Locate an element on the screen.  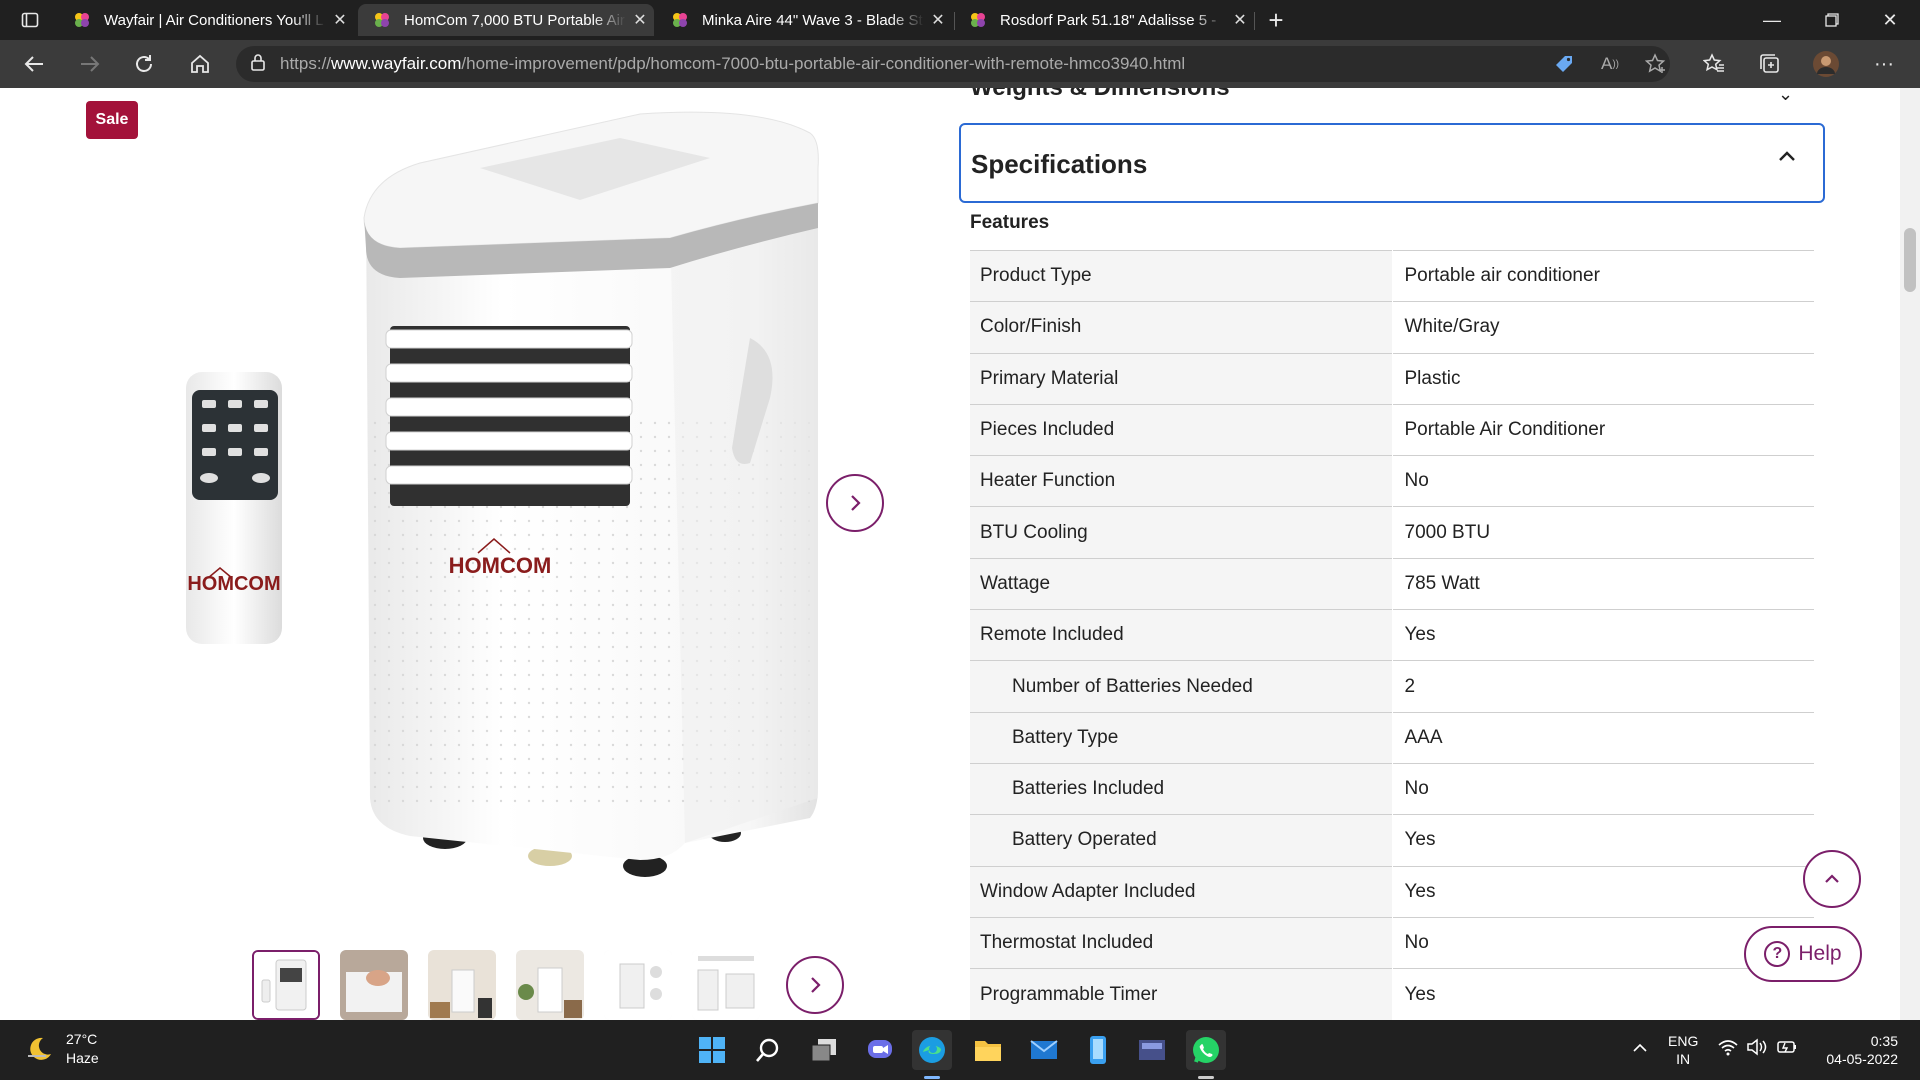
whatsapp-active-indicator is located at coordinates (1206, 1077).